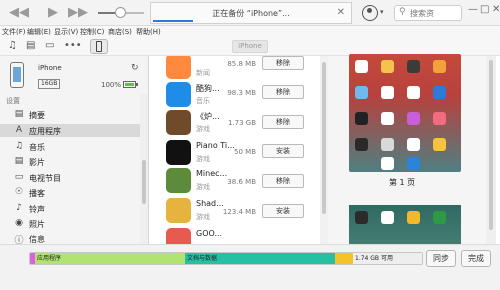  I want to click on stocks-icon, so click(361, 144).